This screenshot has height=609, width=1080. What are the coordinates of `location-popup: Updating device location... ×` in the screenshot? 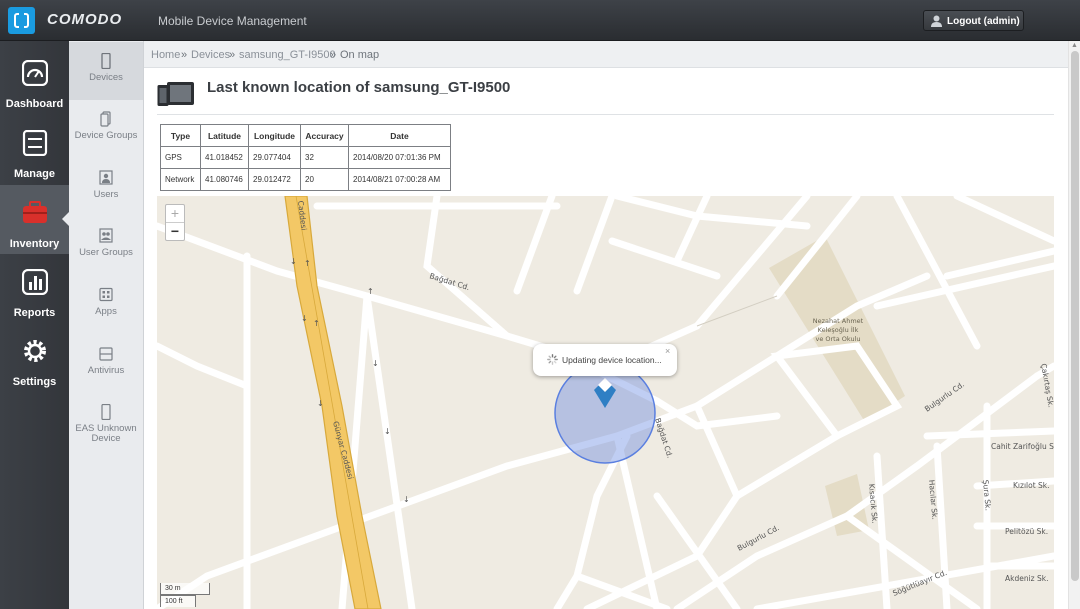 It's located at (605, 360).